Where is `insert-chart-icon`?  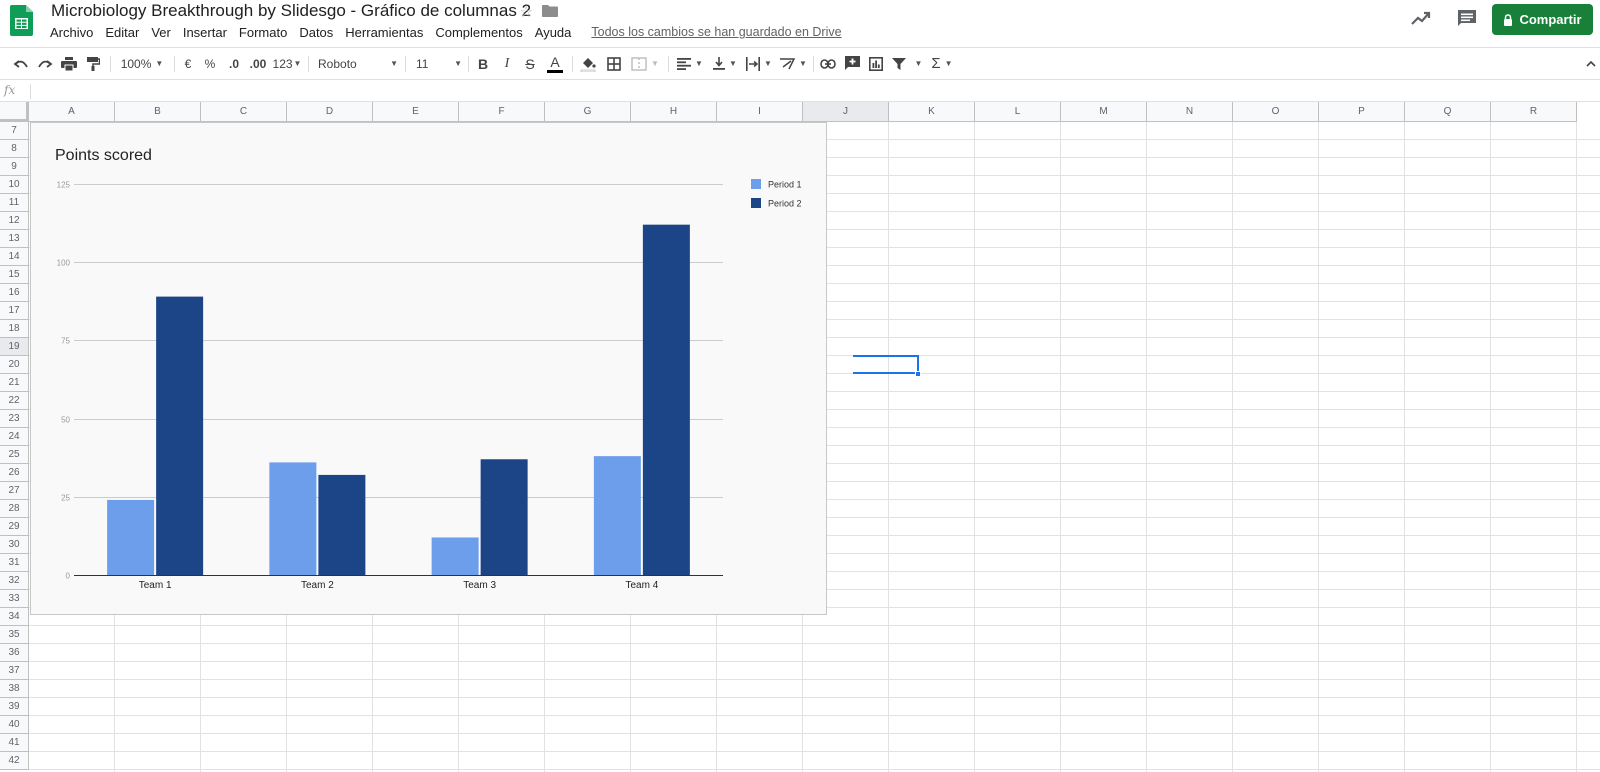
insert-chart-icon is located at coordinates (876, 63).